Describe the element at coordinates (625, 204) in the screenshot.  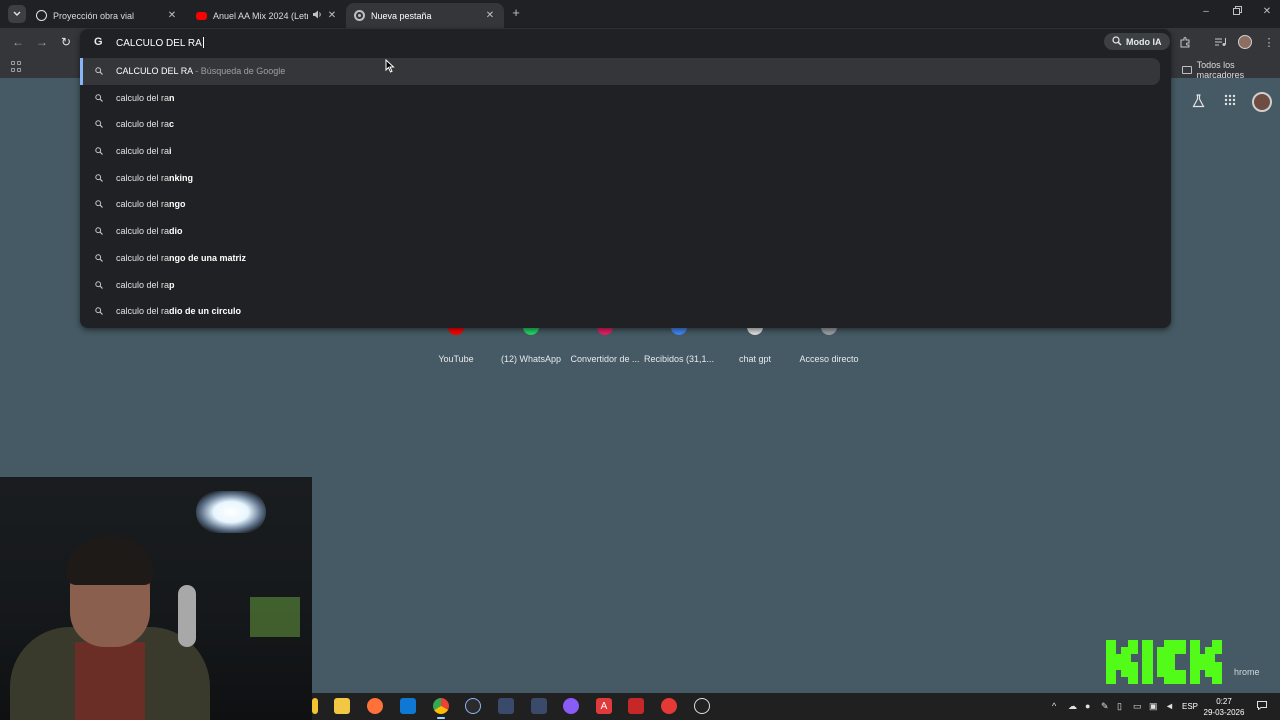
I see `suggestion-item: calculo del rango` at that location.